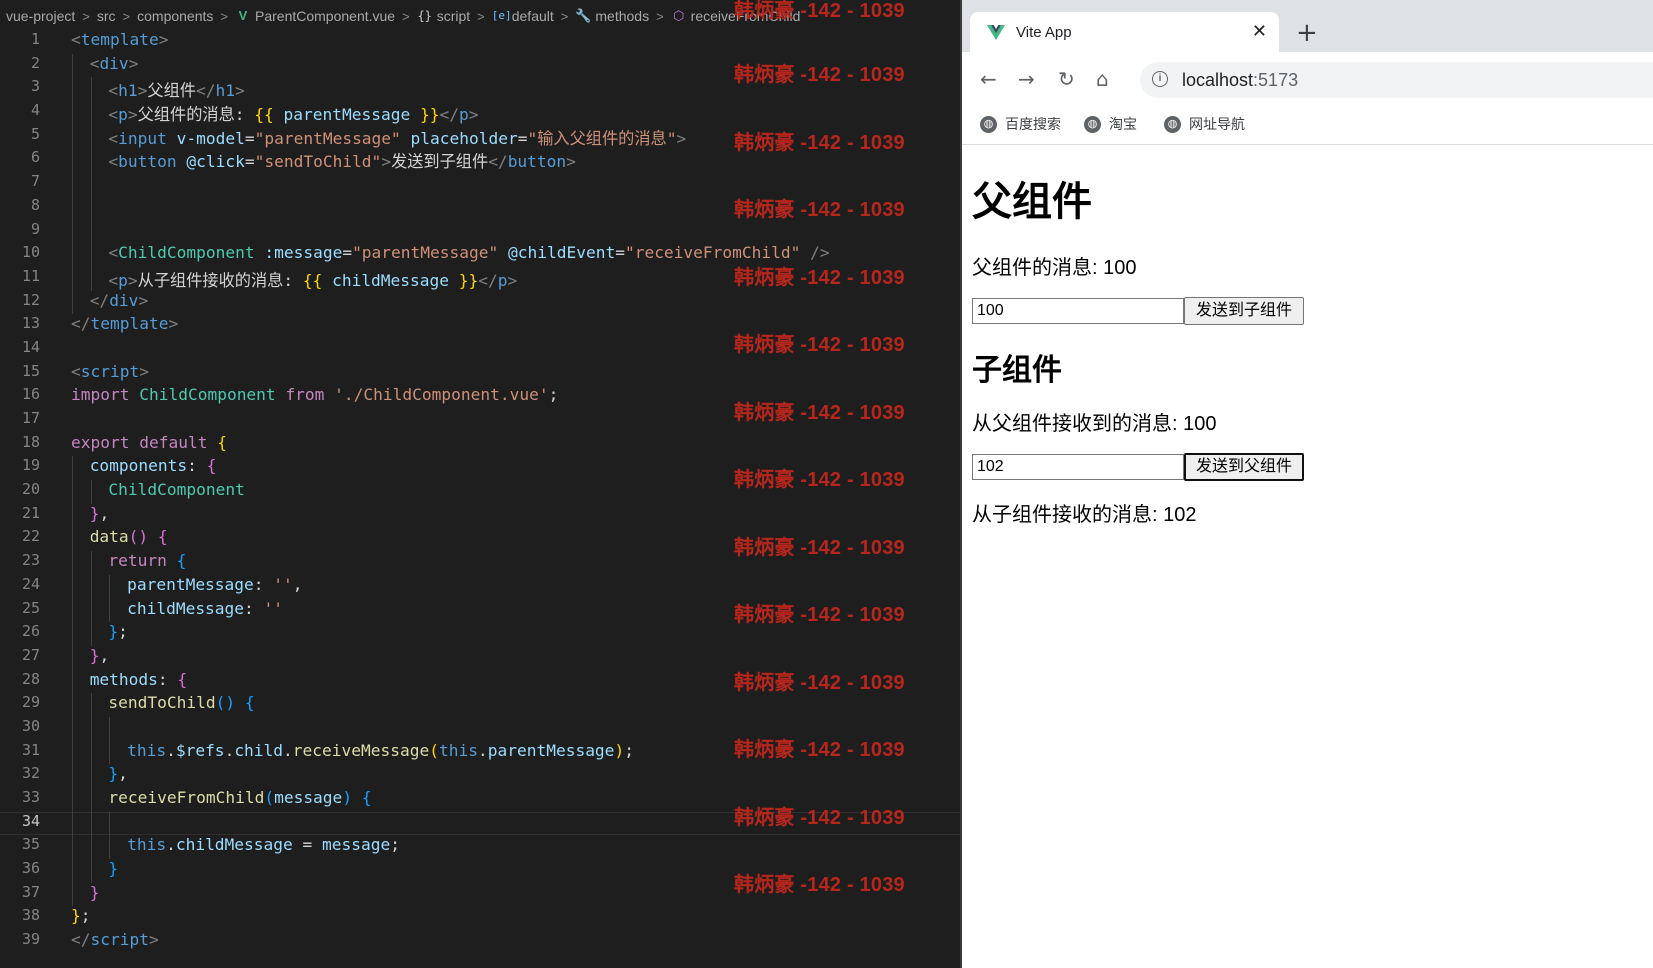 The height and width of the screenshot is (968, 1653). Describe the element at coordinates (1160, 79) in the screenshot. I see `info-icon: i` at that location.